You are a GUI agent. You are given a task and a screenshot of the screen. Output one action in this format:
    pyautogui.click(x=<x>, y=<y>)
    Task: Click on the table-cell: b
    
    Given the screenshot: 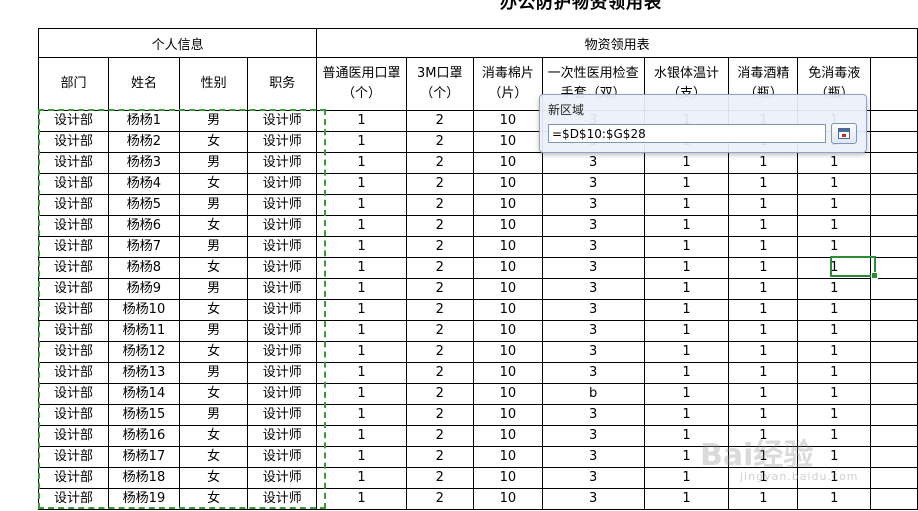 What is the action you would take?
    pyautogui.click(x=593, y=394)
    